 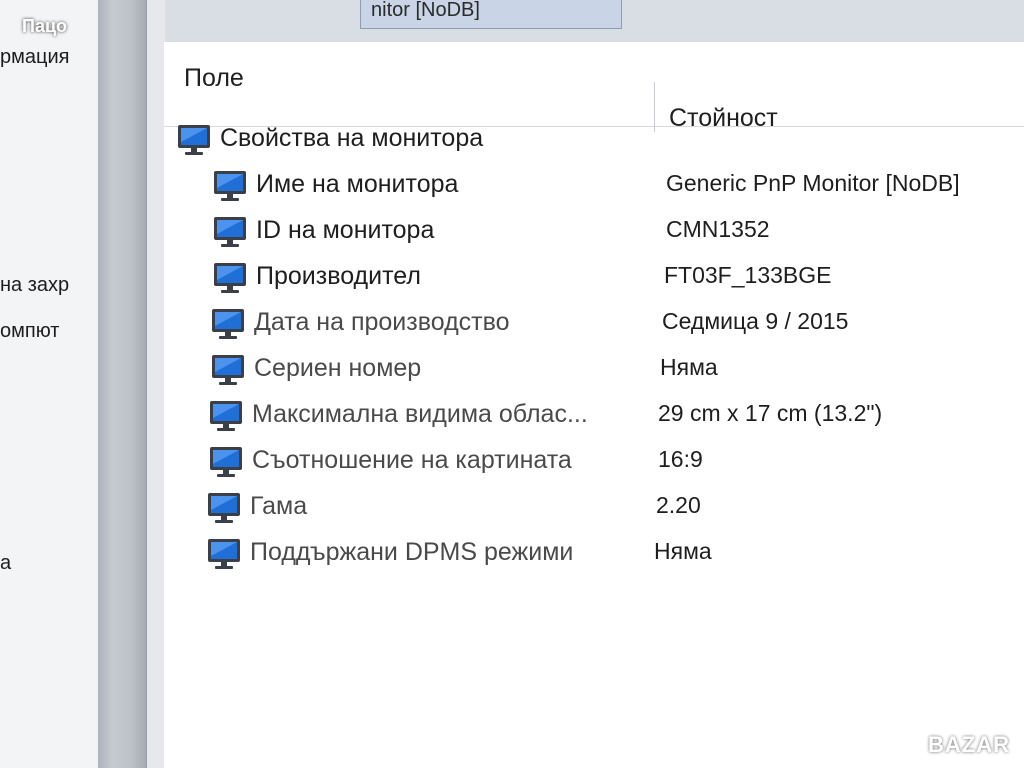 What do you see at coordinates (594, 508) in the screenshot?
I see `table-row: Гама 2.20` at bounding box center [594, 508].